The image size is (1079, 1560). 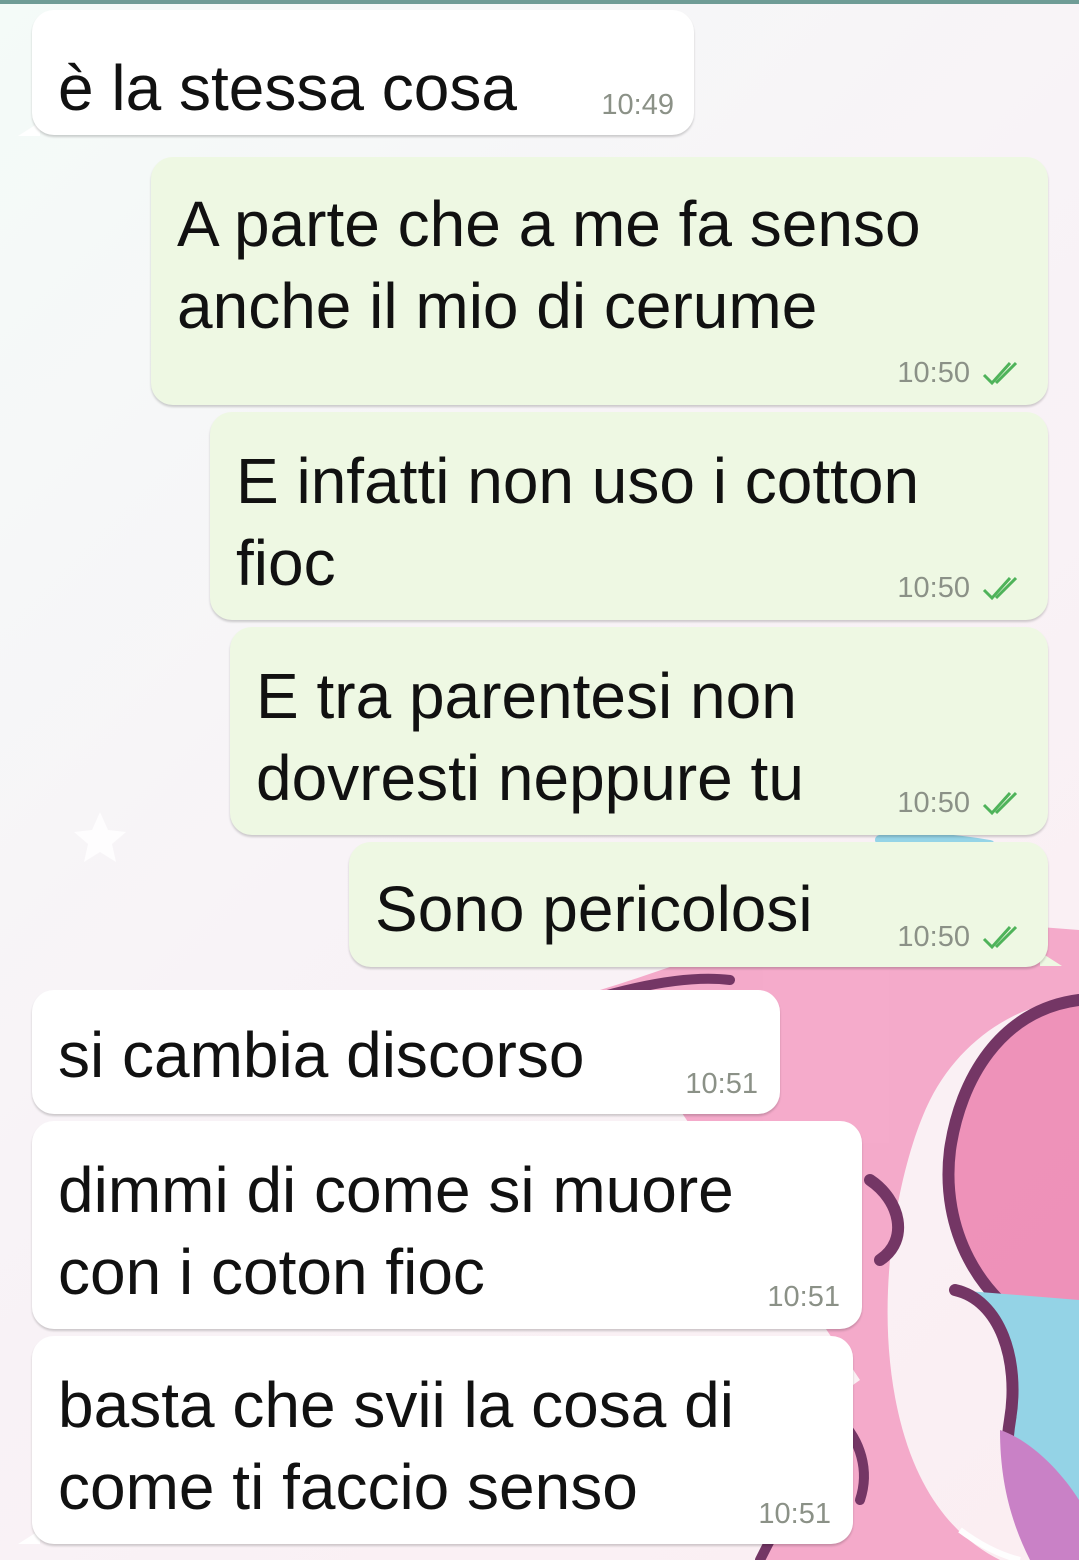 What do you see at coordinates (286, 563) in the screenshot?
I see `message-text: fioc` at bounding box center [286, 563].